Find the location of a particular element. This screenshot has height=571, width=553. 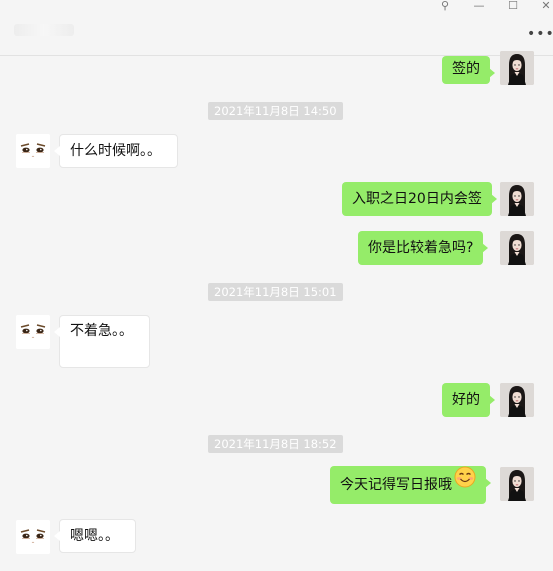

message-bubble-received: 不着急。。 is located at coordinates (102, 341).